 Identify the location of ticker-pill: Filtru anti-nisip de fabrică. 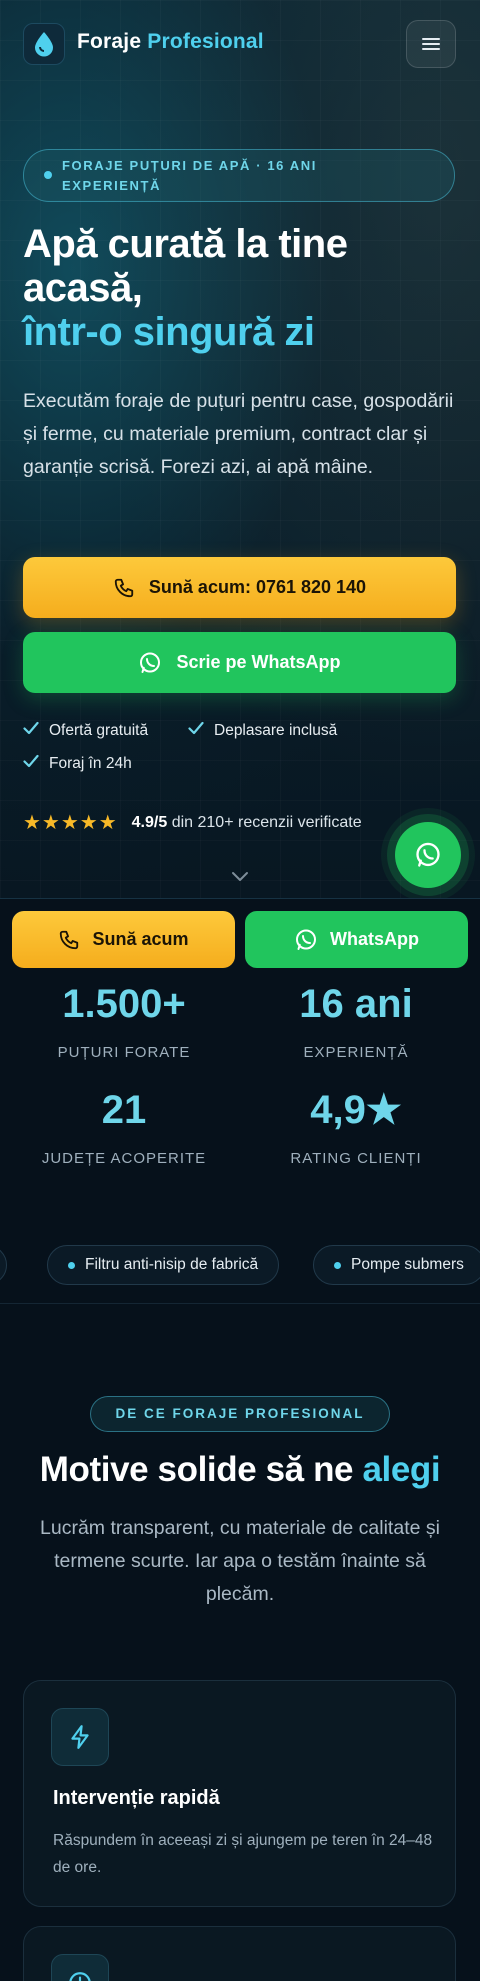
(163, 1265).